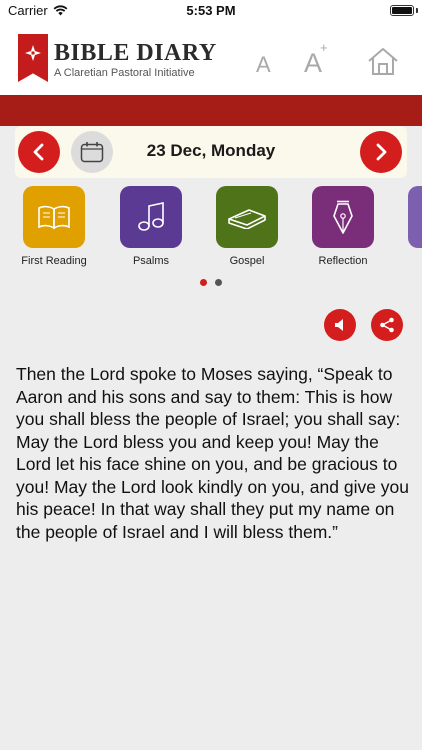  I want to click on decrease-font-button: A, so click(263, 65).